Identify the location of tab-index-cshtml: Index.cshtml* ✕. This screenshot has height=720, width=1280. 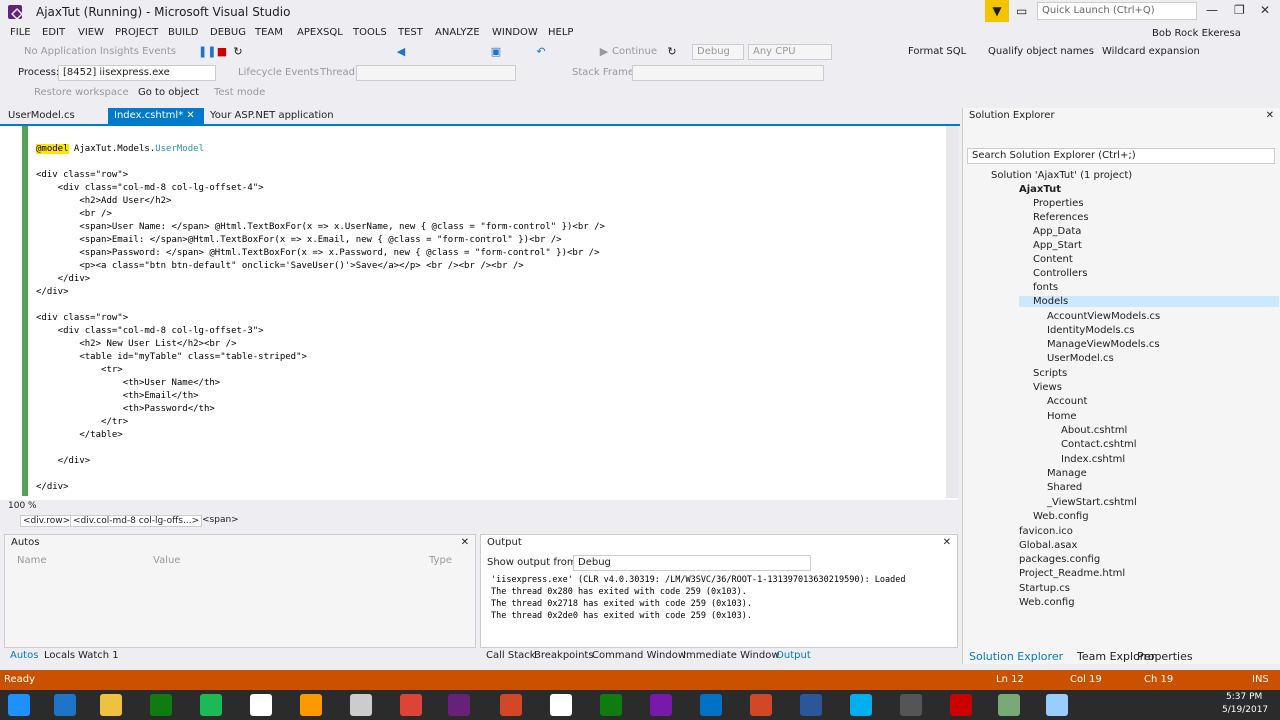
(156, 116).